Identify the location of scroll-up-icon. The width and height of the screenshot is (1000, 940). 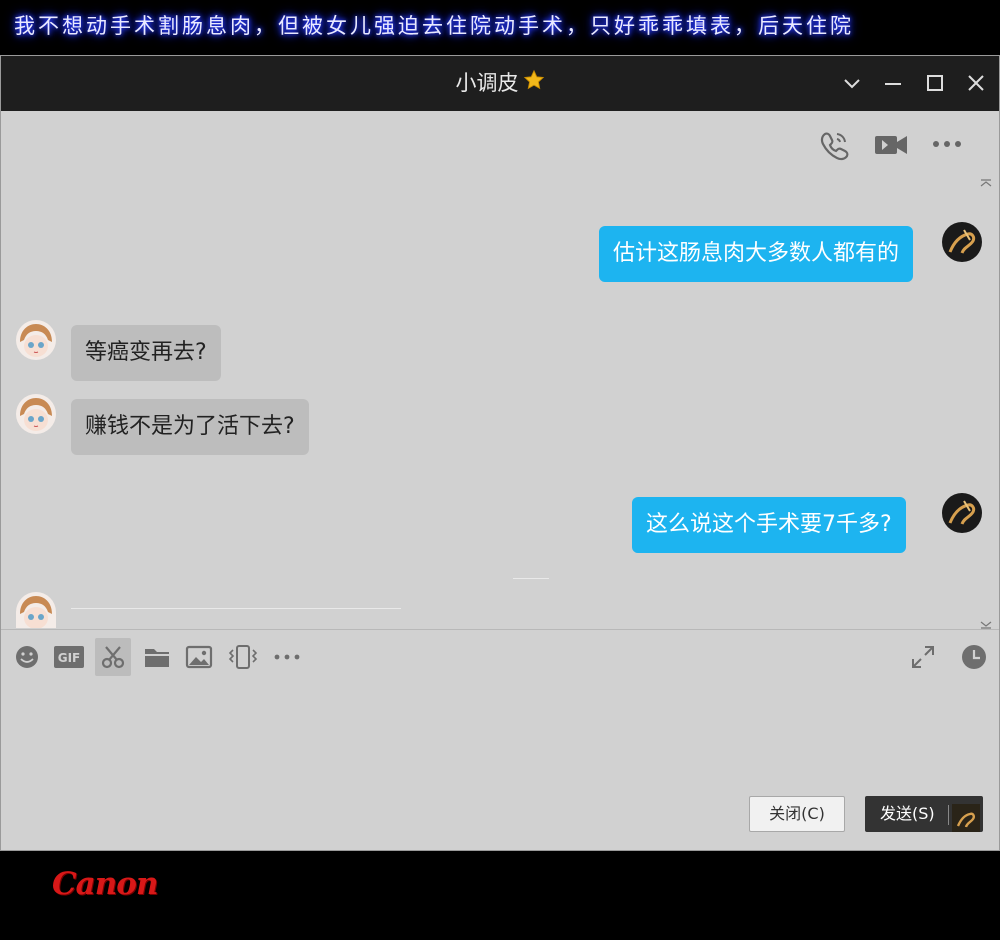
(986, 179).